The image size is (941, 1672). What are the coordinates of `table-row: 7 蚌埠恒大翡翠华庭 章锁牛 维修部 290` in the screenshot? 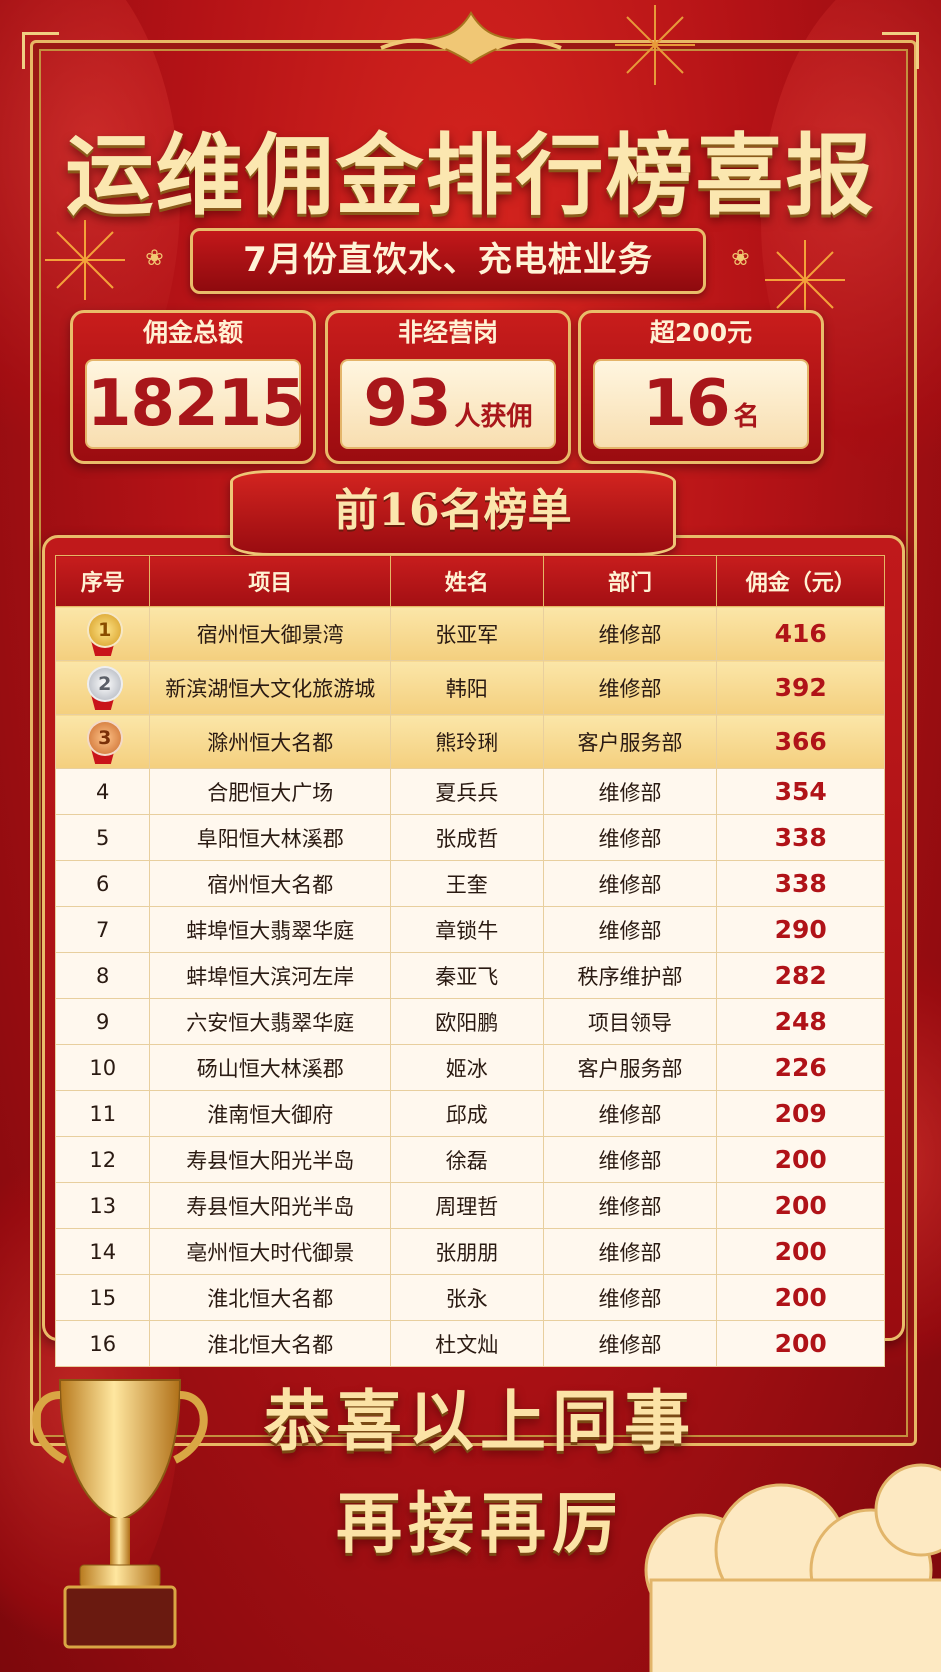 It's located at (469, 929).